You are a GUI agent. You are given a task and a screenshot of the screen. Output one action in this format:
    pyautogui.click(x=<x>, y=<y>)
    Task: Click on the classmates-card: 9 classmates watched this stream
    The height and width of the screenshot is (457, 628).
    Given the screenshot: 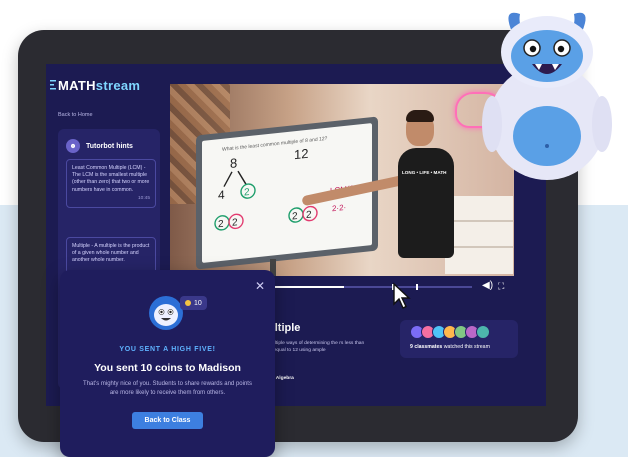 What is the action you would take?
    pyautogui.click(x=459, y=339)
    